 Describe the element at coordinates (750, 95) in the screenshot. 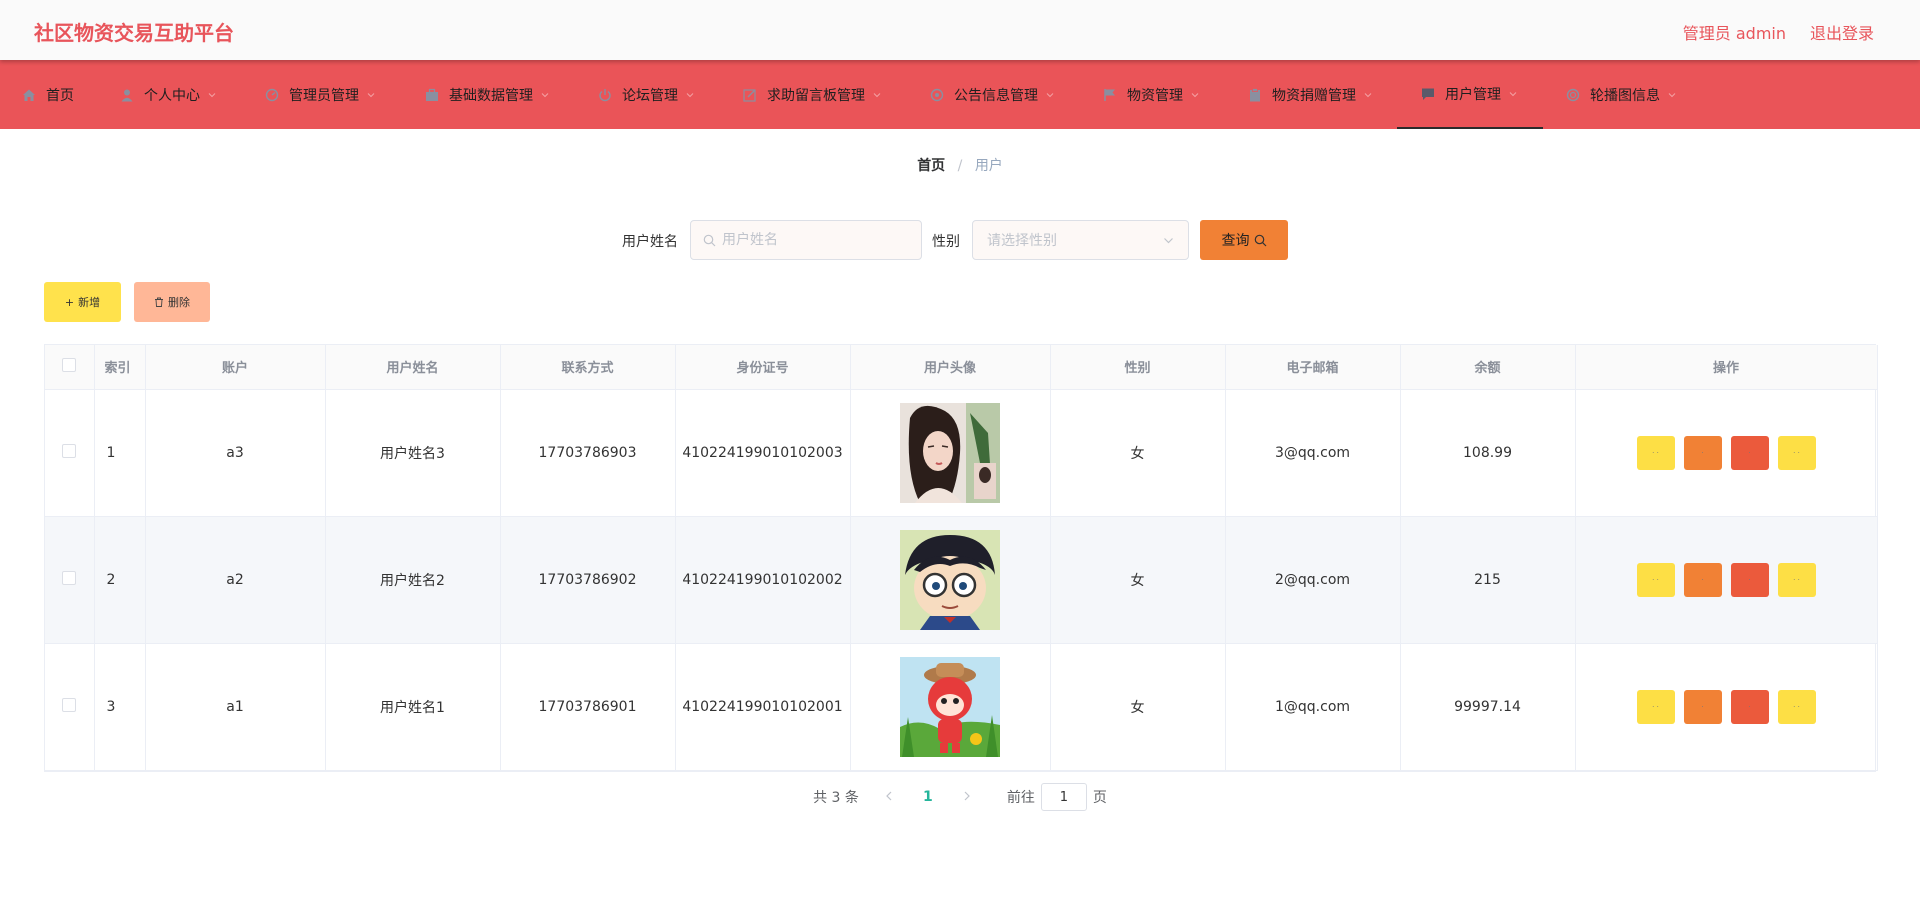

I see `edit-icon` at that location.